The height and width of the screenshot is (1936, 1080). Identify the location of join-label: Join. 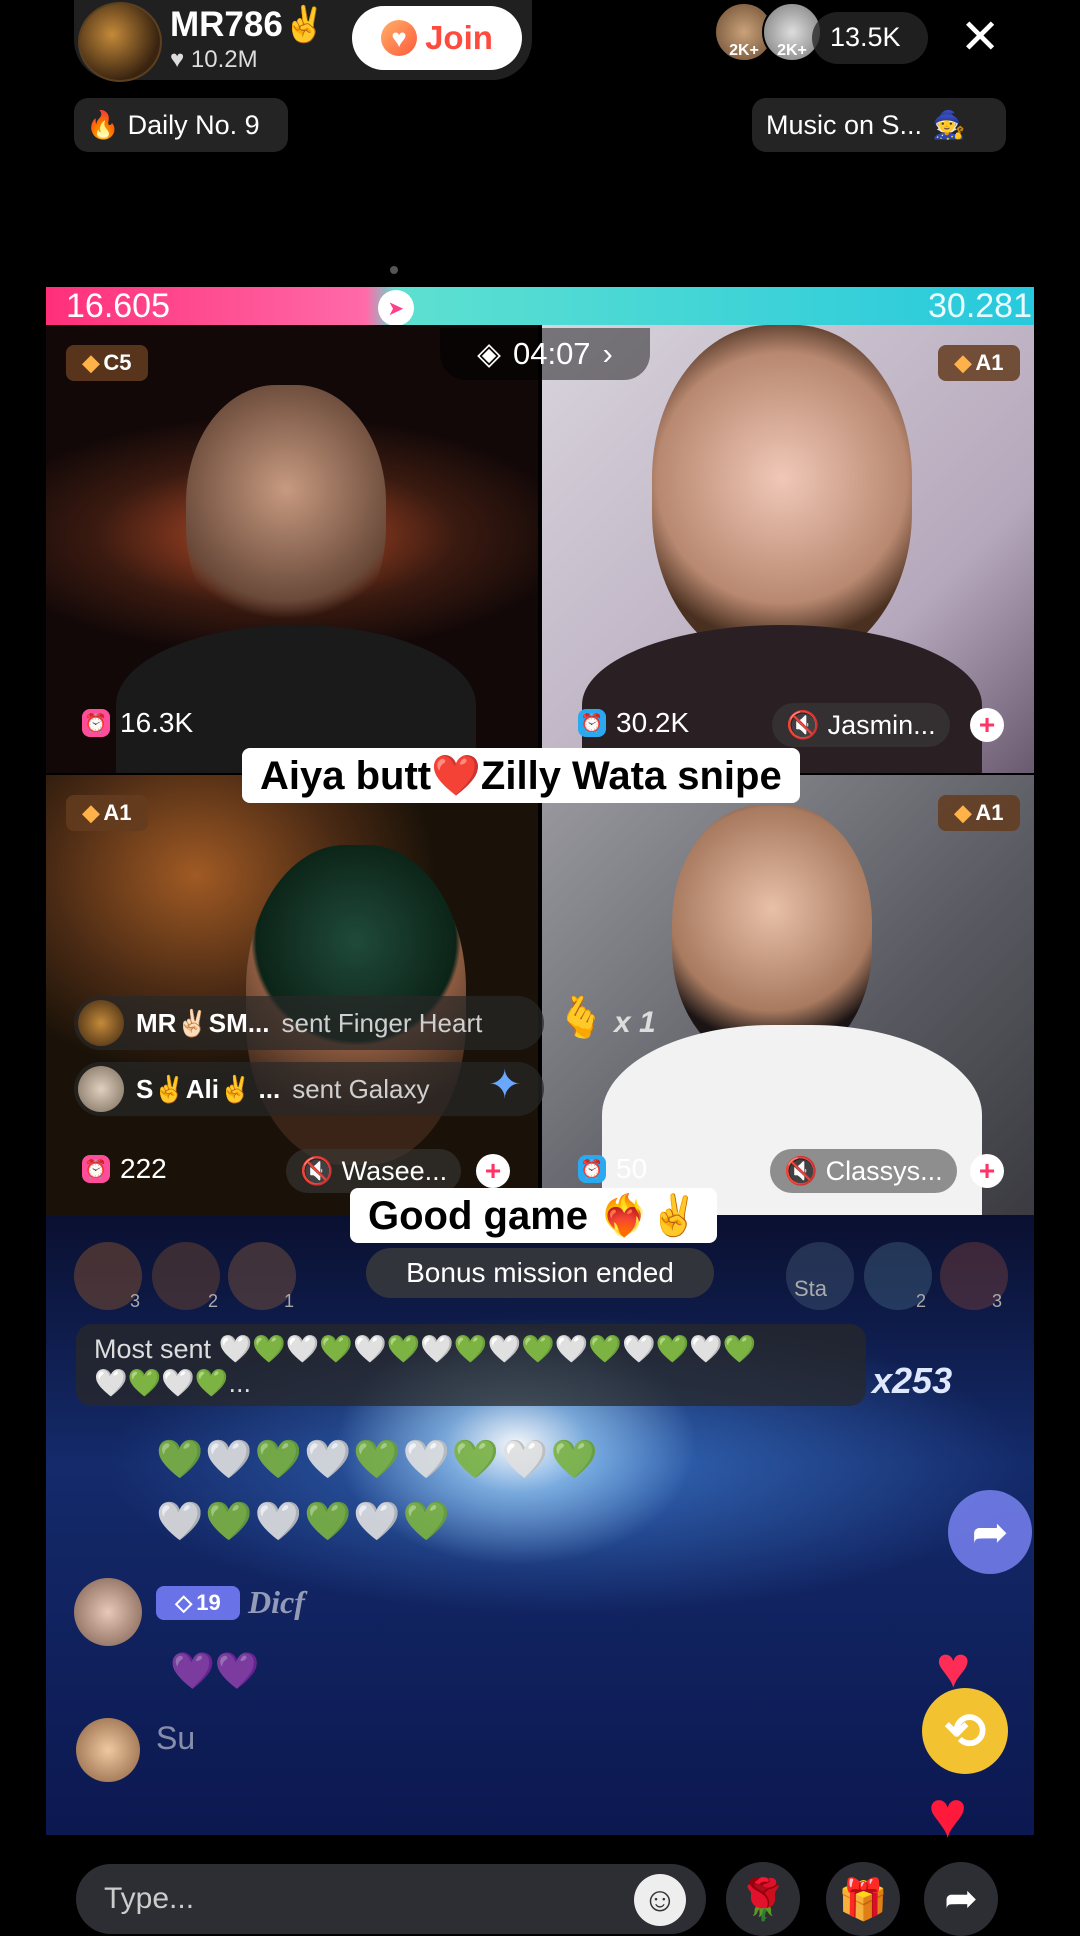
(459, 37).